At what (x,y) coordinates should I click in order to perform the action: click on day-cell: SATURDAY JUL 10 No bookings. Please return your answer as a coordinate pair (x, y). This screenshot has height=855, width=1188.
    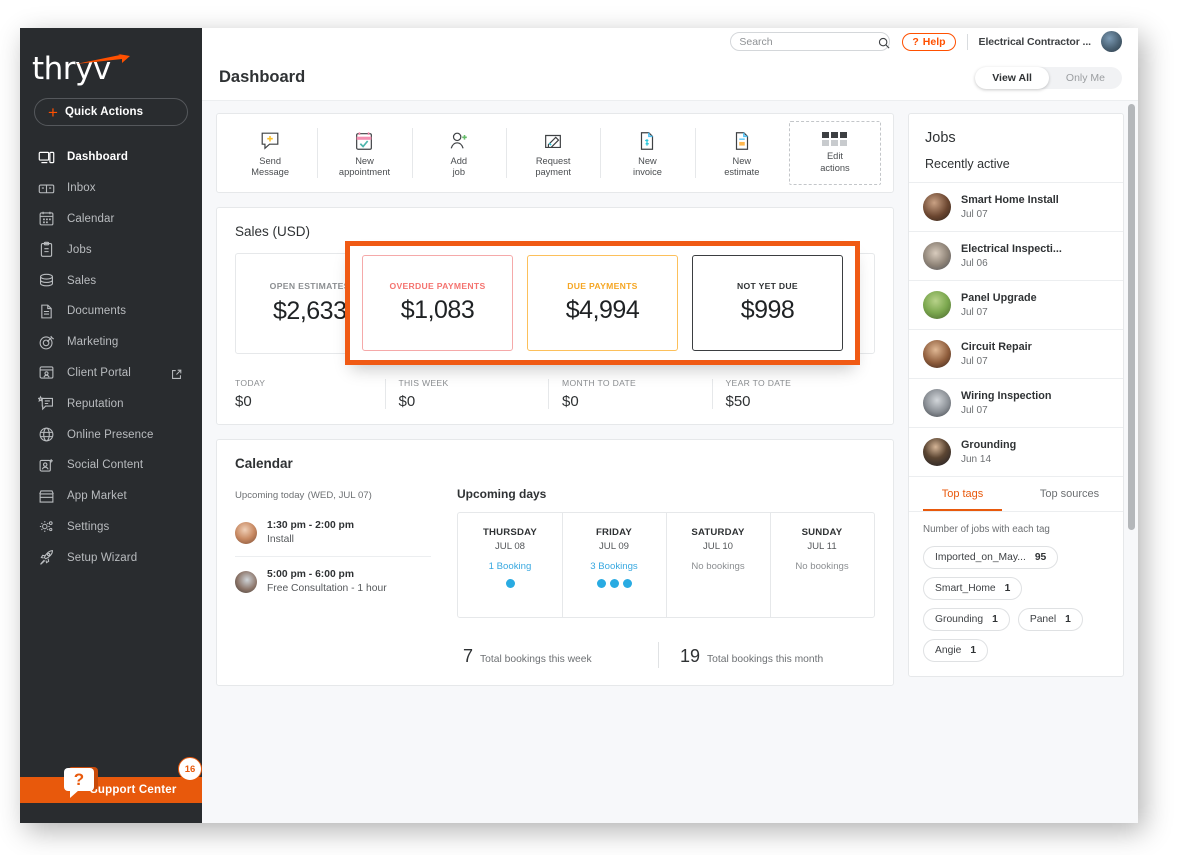
    Looking at the image, I should click on (718, 565).